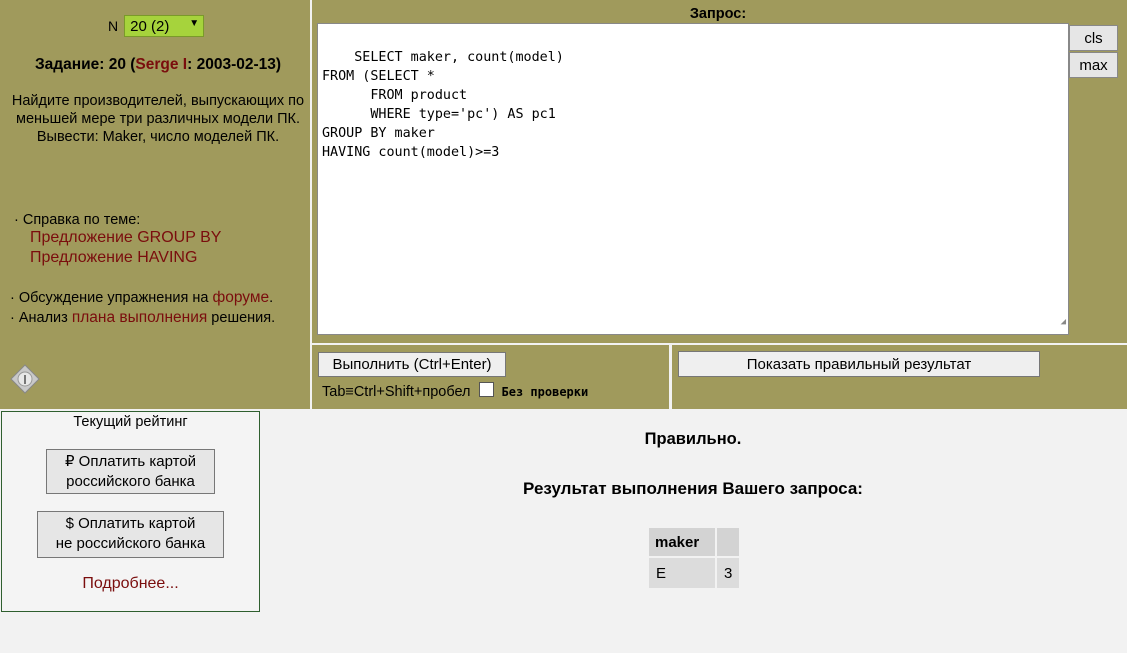 This screenshot has height=653, width=1127. Describe the element at coordinates (77, 220) in the screenshot. I see `help-label: · Справка по теме:` at that location.